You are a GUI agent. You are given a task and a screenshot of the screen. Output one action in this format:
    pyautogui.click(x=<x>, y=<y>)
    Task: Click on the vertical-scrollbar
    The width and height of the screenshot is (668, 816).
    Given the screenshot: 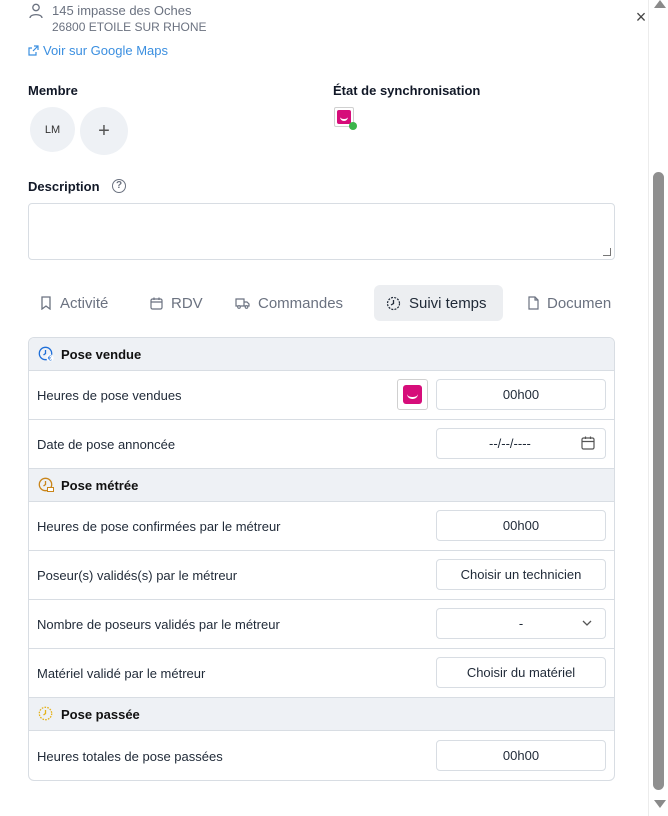 What is the action you would take?
    pyautogui.click(x=658, y=408)
    